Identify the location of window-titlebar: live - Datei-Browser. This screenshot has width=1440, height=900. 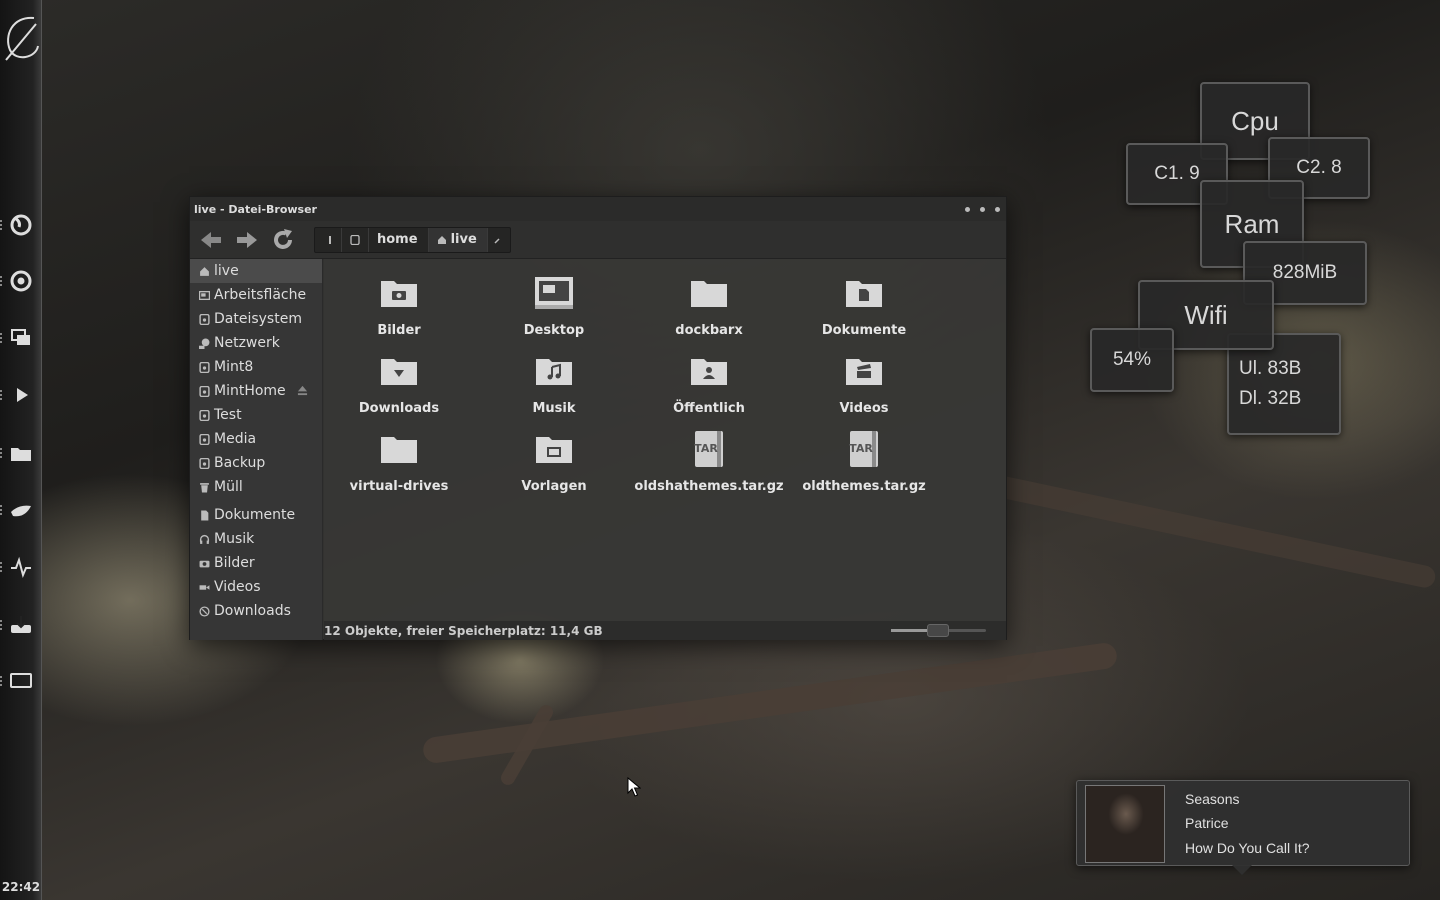
(598, 209).